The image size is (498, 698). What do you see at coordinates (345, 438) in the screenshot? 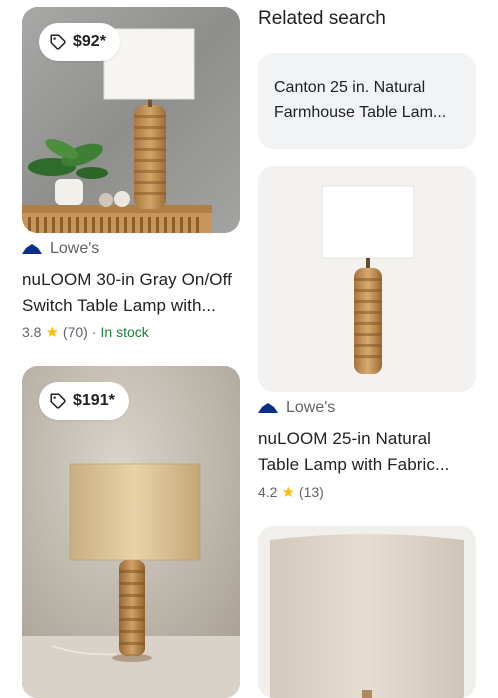
I see `product-title-line-1: nuLOOM 25-in Natural` at bounding box center [345, 438].